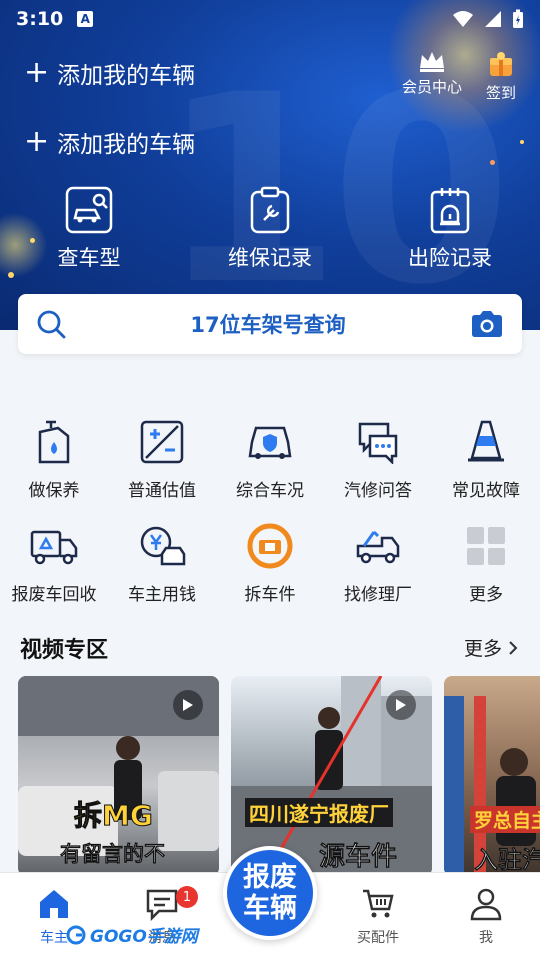 Image resolution: width=540 pixels, height=960 pixels. I want to click on maintenance-record-button: 维保记录, so click(270, 229).